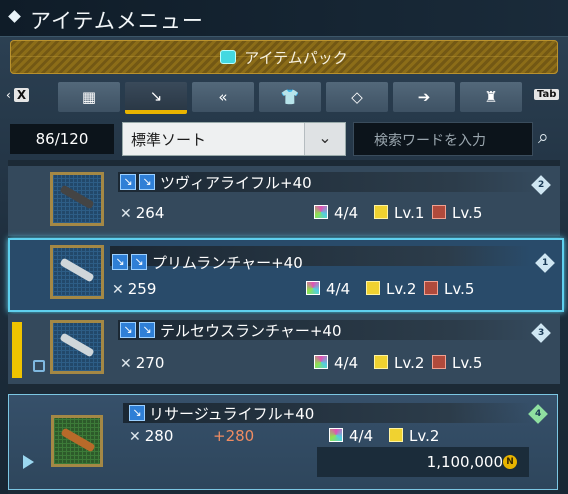 This screenshot has height=494, width=568. What do you see at coordinates (545, 263) in the screenshot?
I see `rank-badge: 1` at bounding box center [545, 263].